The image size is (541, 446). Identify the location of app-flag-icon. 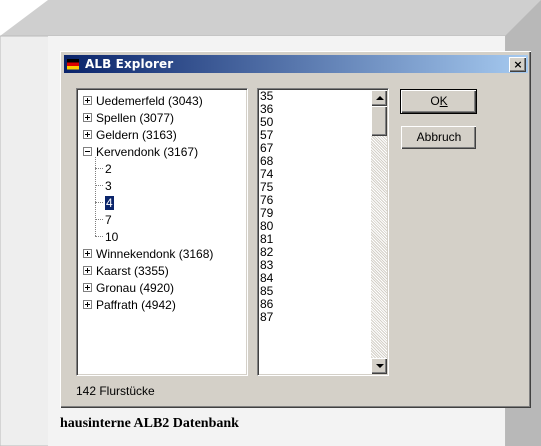
(73, 64).